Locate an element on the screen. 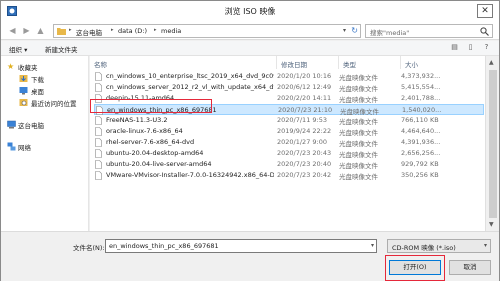 This screenshot has width=500, height=281. help-icon: ? is located at coordinates (486, 48).